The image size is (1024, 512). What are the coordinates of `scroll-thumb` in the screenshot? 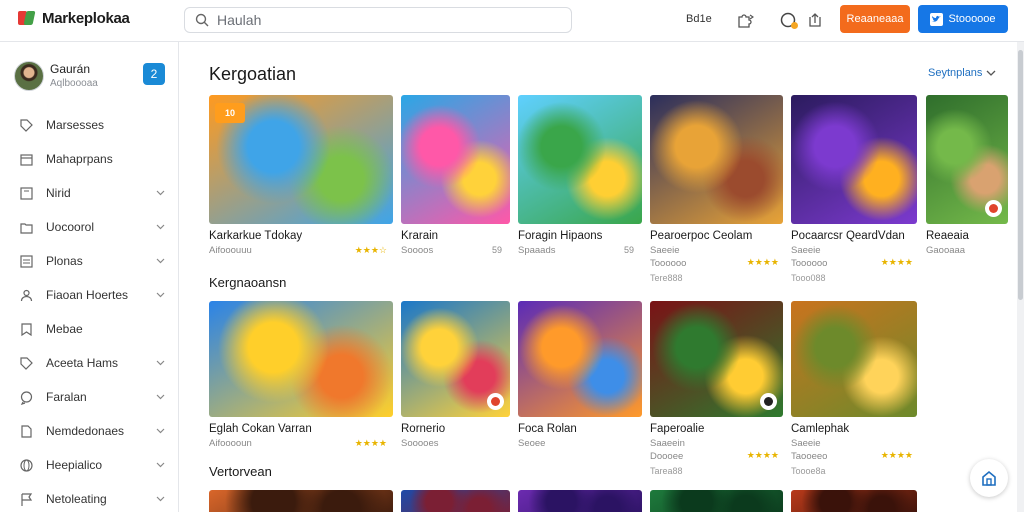 It's located at (1020, 175).